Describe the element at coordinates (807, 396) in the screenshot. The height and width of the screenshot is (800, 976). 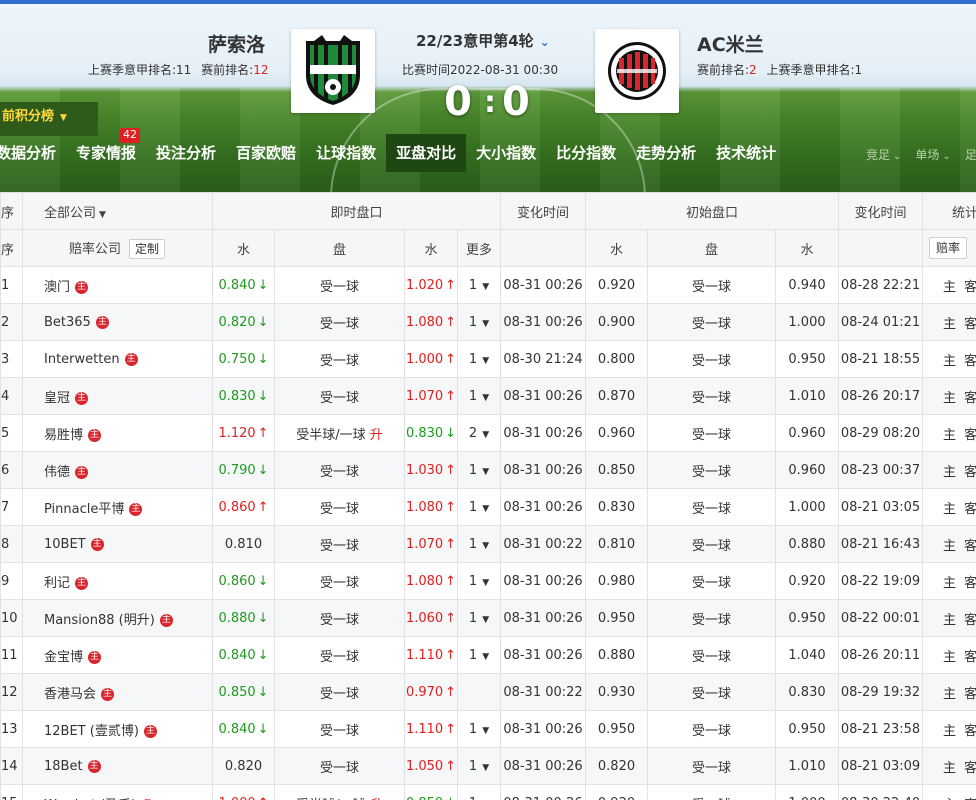
I see `initial-water-away: 1.010` at that location.